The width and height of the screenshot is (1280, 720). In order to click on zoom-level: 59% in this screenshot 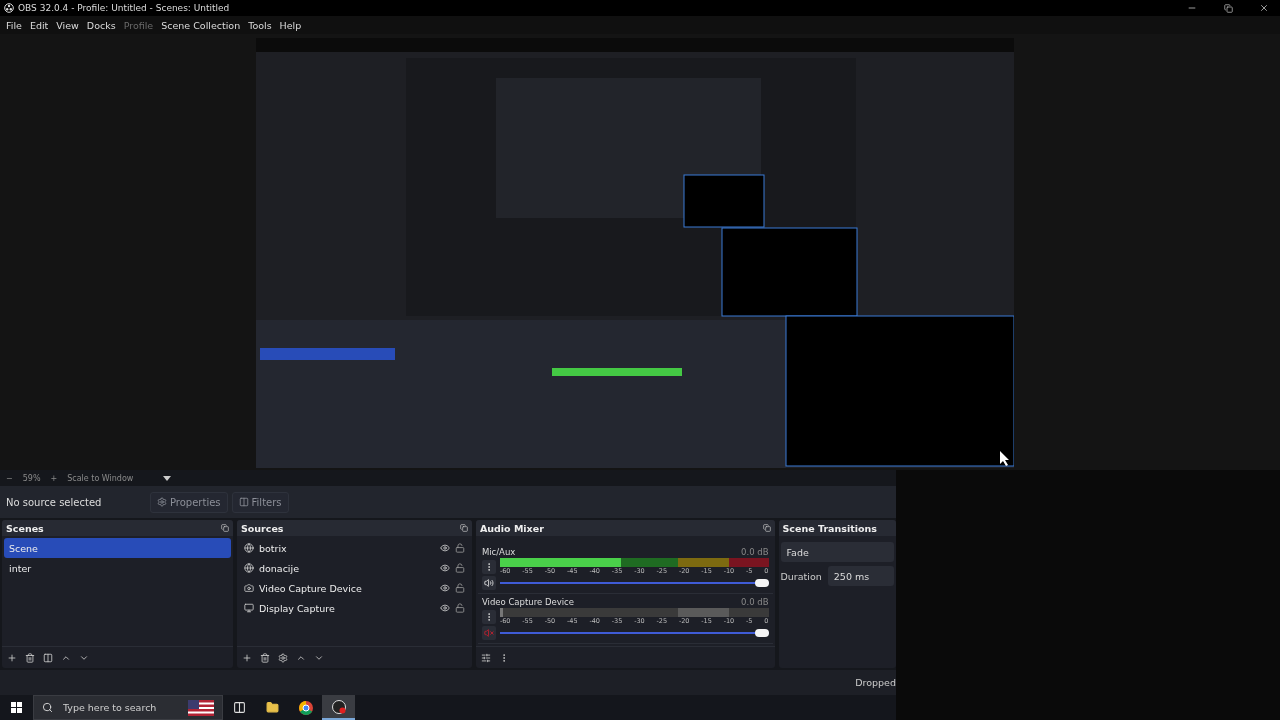, I will do `click(31, 478)`.